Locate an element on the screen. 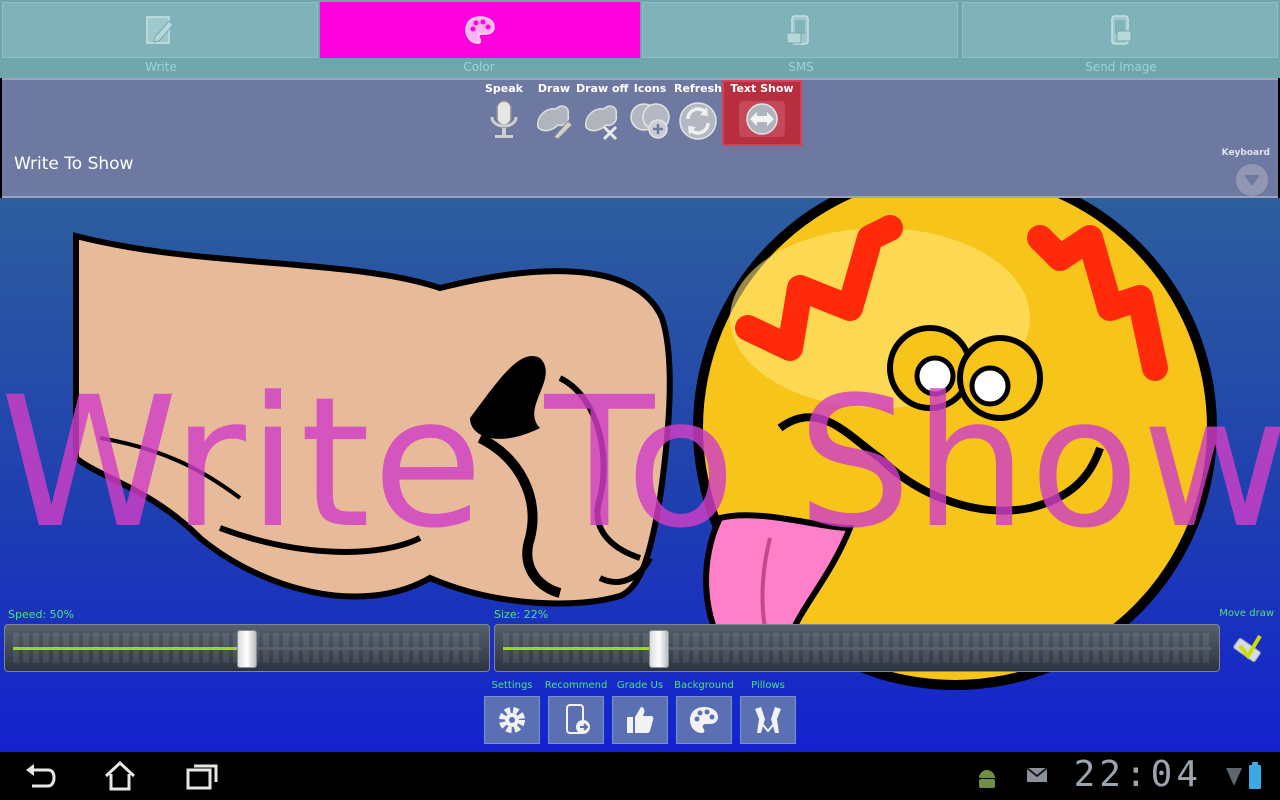  draw-off-button: Draw off is located at coordinates (602, 111).